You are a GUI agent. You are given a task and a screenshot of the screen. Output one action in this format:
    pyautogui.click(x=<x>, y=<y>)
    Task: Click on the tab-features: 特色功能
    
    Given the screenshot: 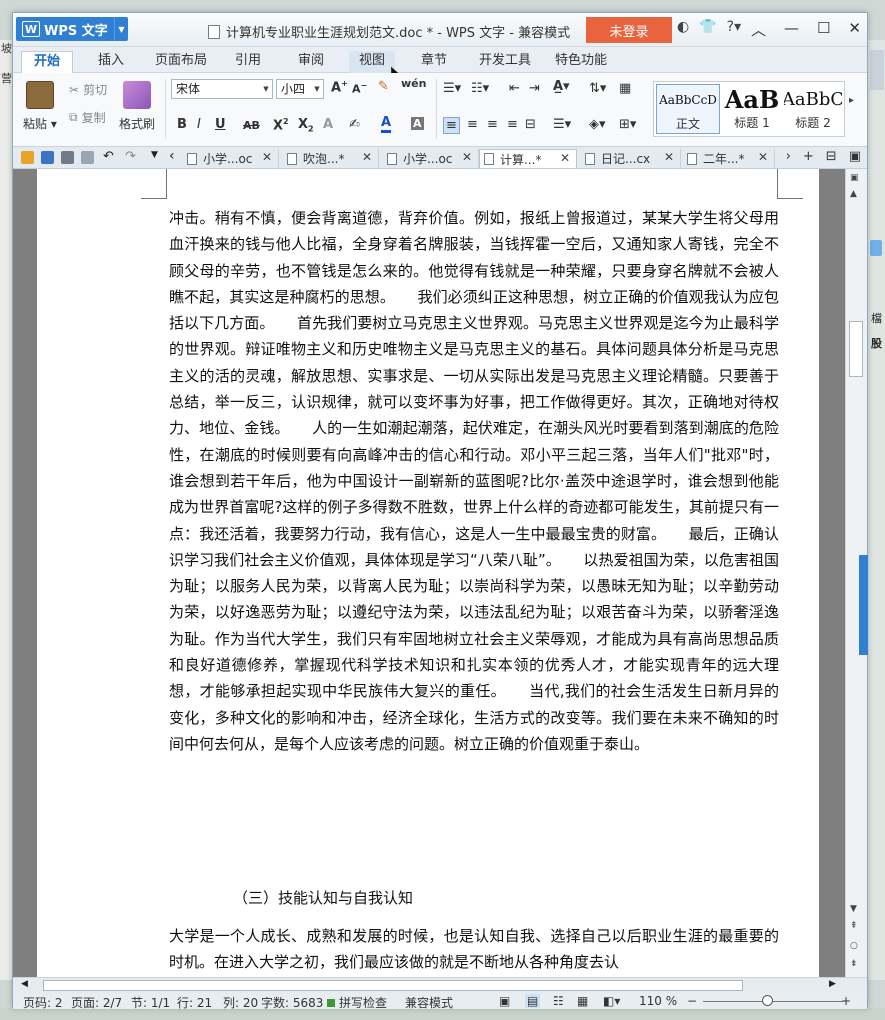 What is the action you would take?
    pyautogui.click(x=581, y=62)
    